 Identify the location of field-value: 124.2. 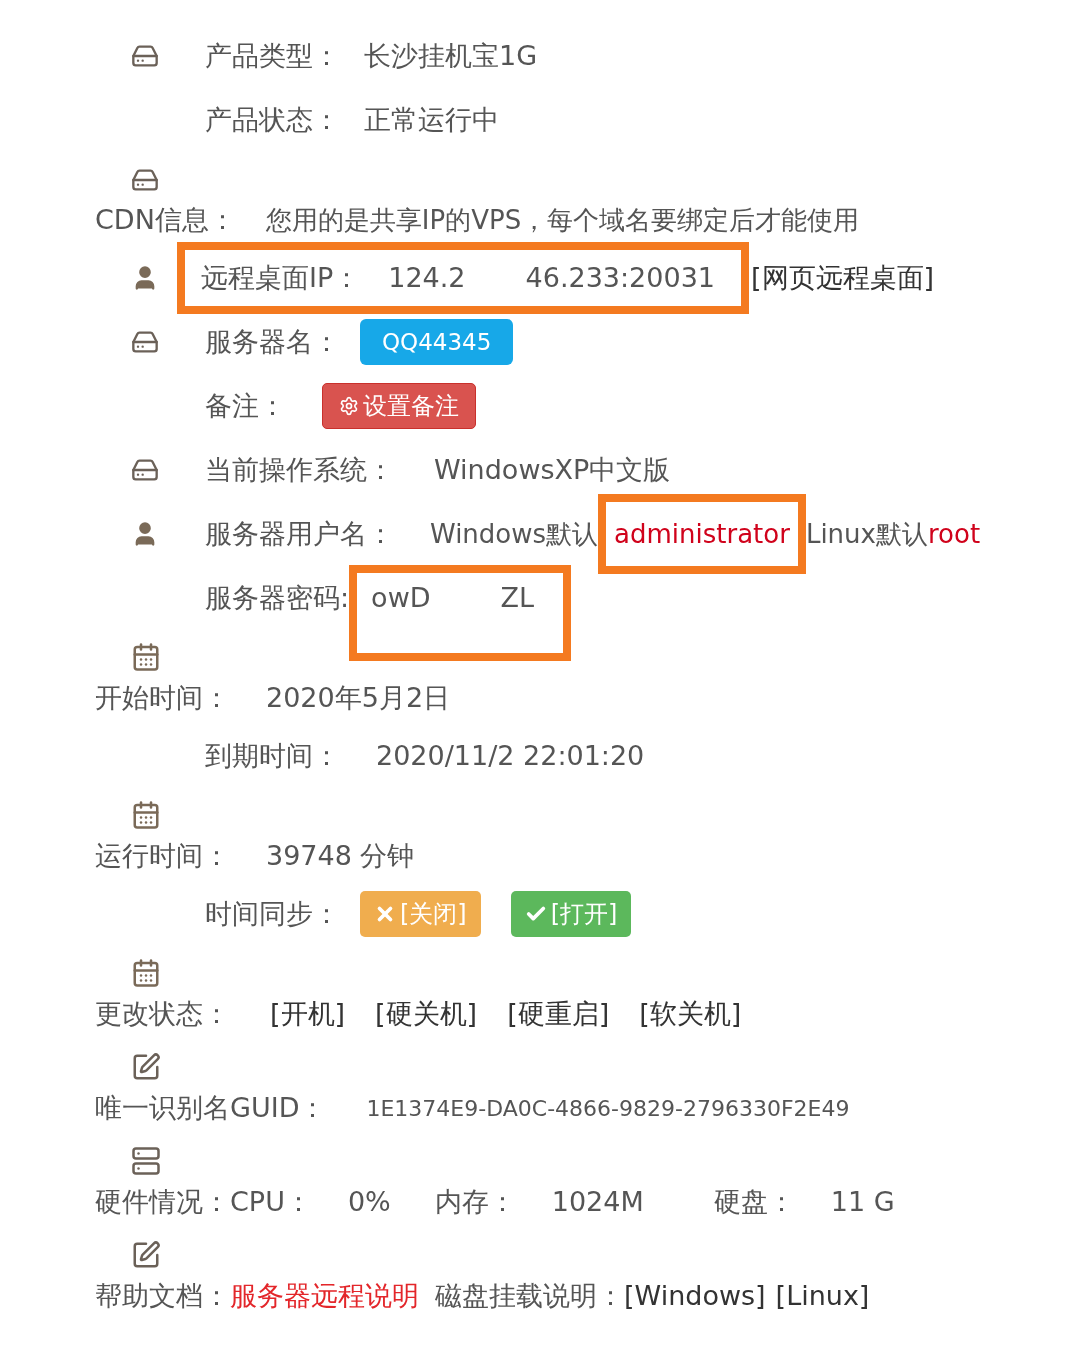
(427, 277).